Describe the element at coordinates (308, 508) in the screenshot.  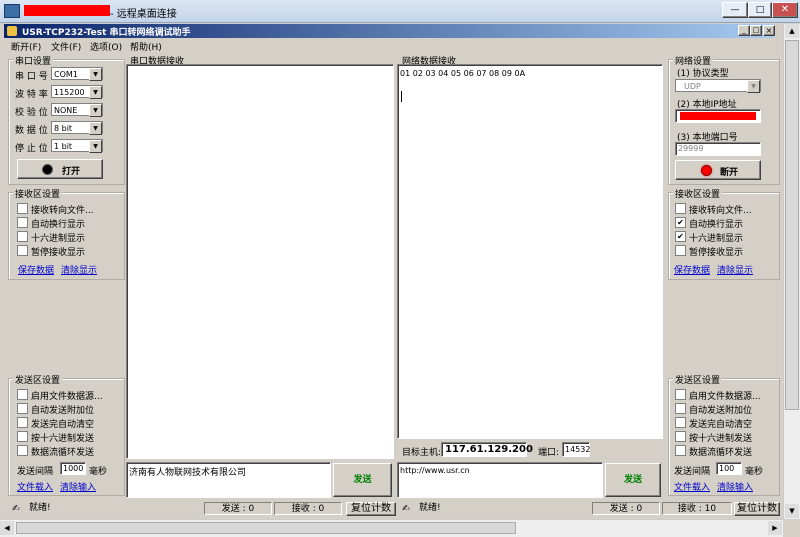
I see `status-recv-count-left: 接收 : 0` at that location.